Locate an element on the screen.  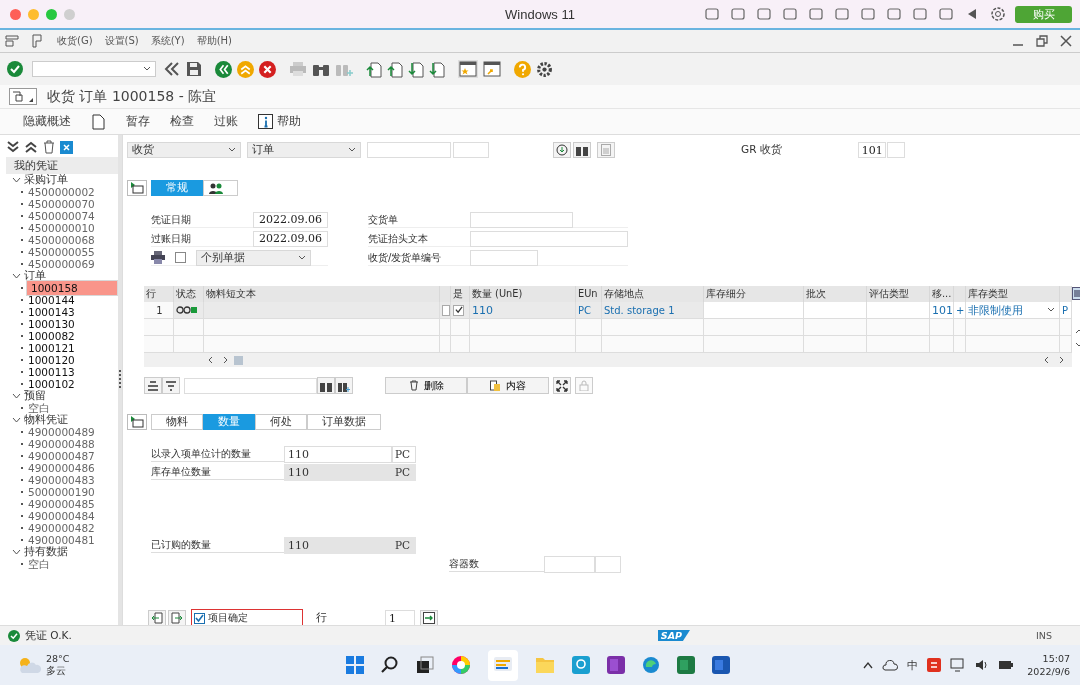
movement-type-field: 101 is located at coordinates (871, 150).